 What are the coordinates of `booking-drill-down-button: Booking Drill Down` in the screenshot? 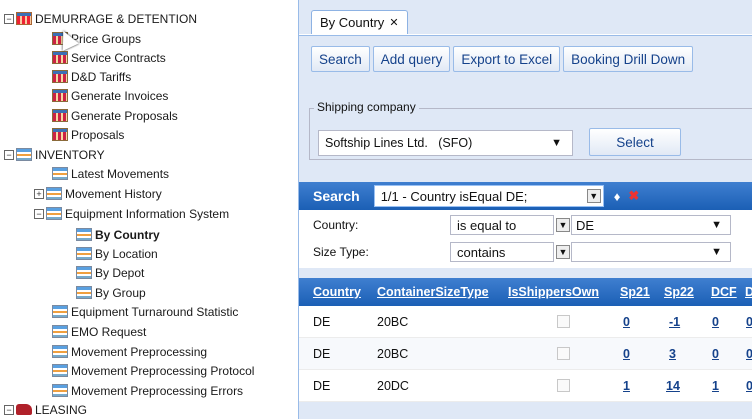 It's located at (628, 59).